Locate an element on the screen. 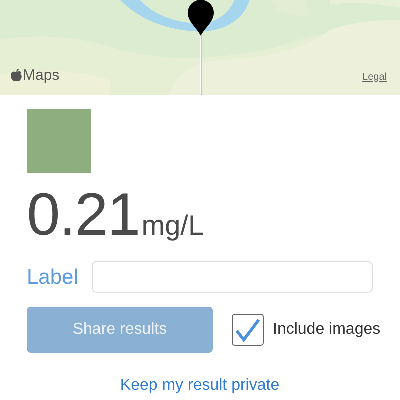 This screenshot has width=400, height=400. result-unit: mg/L is located at coordinates (173, 226).